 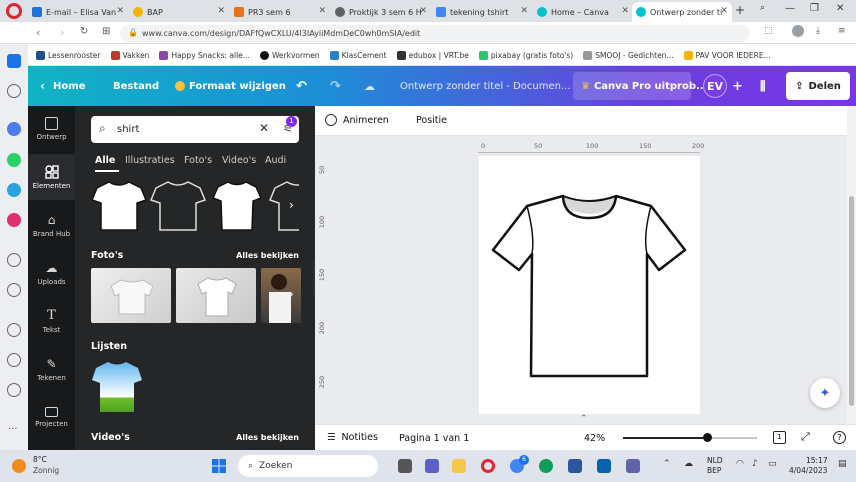 What do you see at coordinates (482, 12) in the screenshot?
I see `browser-tab: tekening tshirt ✕` at bounding box center [482, 12].